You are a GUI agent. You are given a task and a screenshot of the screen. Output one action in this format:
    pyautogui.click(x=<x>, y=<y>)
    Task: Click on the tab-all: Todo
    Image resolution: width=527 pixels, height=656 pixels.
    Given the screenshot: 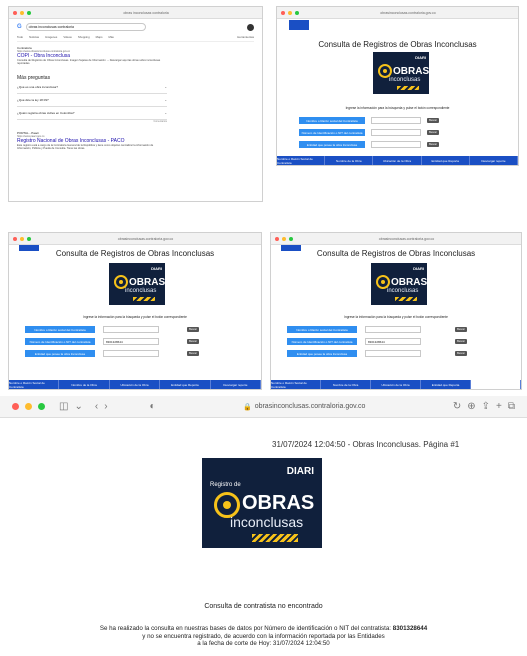 What is the action you would take?
    pyautogui.click(x=20, y=37)
    